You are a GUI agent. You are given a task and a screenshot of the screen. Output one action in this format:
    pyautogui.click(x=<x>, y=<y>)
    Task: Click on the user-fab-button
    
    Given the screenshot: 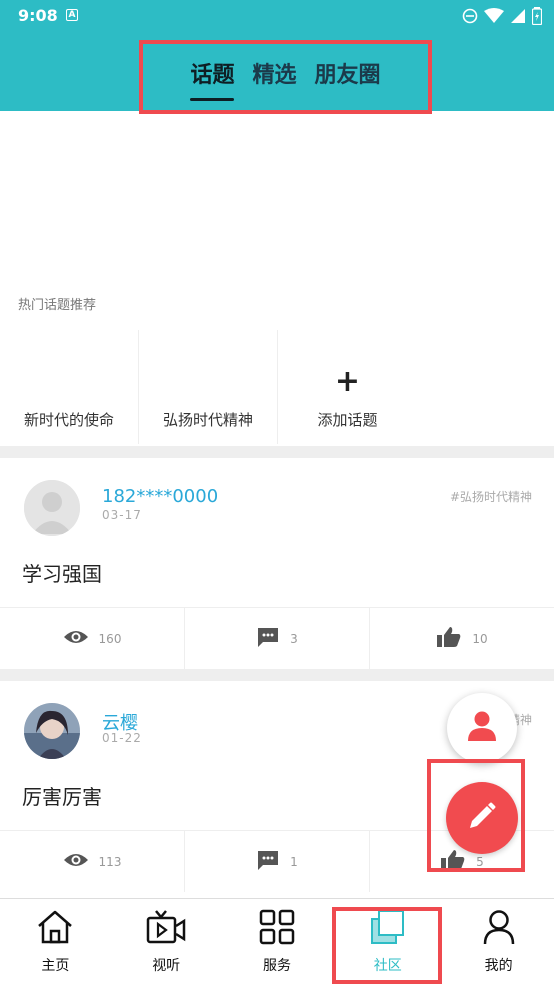 What is the action you would take?
    pyautogui.click(x=482, y=728)
    